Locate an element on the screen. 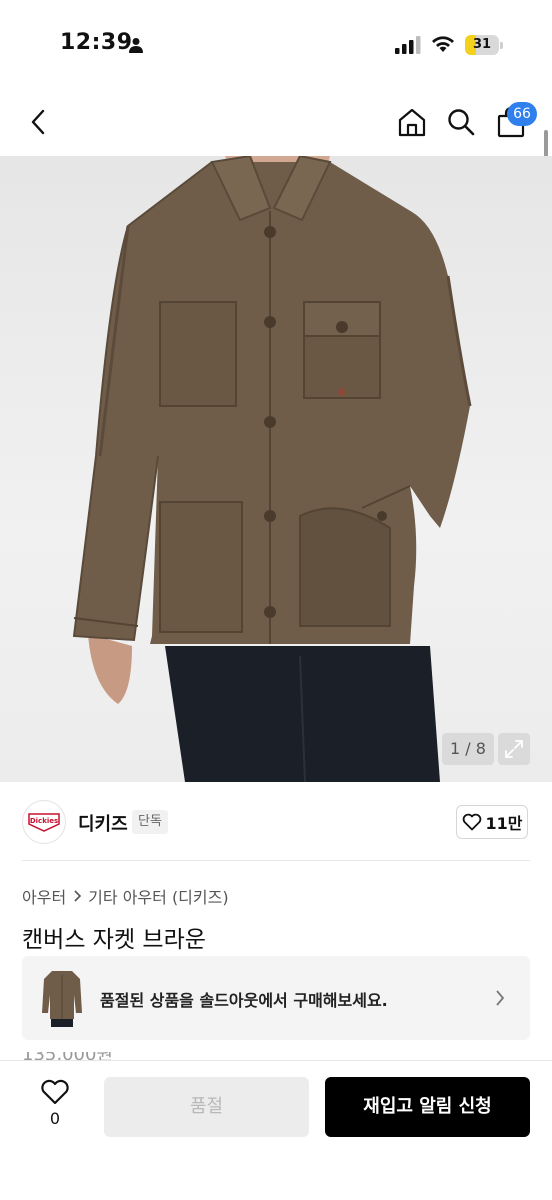 Image resolution: width=552 pixels, height=1200 pixels. svg-text: Dickies is located at coordinates (44, 821).